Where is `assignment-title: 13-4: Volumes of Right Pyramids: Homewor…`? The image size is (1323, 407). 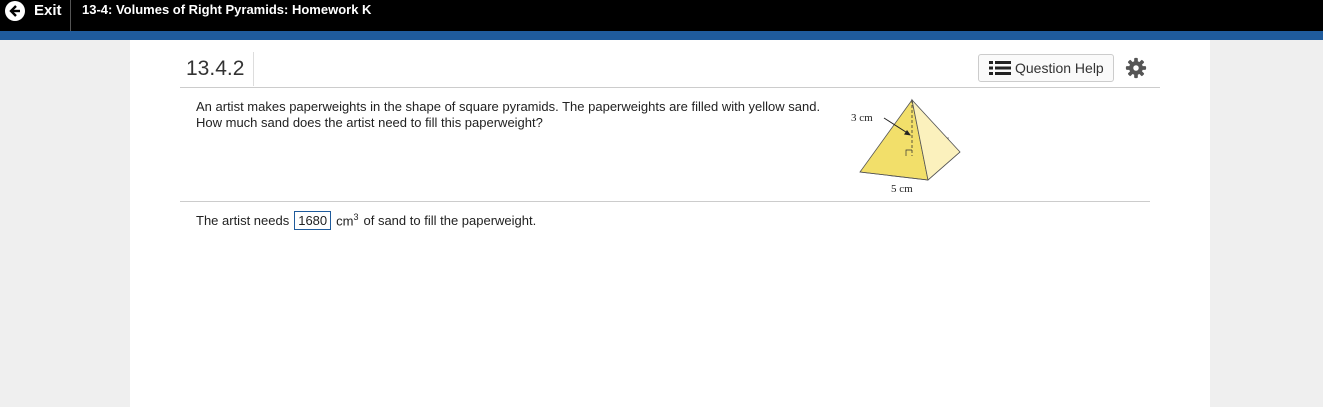 assignment-title: 13-4: Volumes of Right Pyramids: Homewor… is located at coordinates (227, 9).